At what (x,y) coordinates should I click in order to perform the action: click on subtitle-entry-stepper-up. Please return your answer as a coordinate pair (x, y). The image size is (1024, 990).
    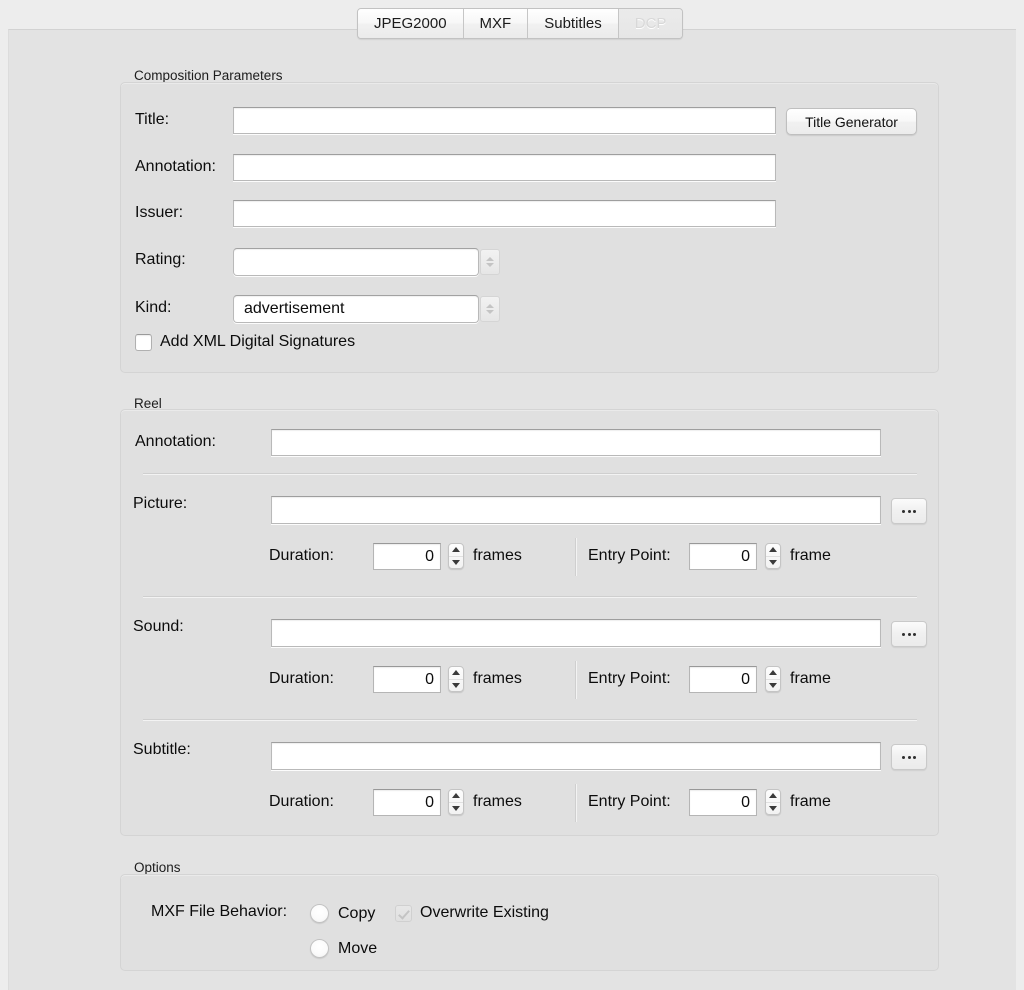
    Looking at the image, I should click on (773, 796).